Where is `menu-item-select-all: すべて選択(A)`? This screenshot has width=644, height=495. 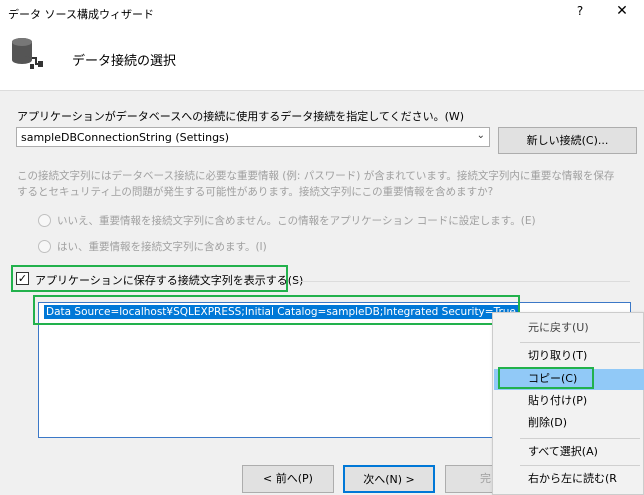
menu-item-select-all: すべて選択(A) is located at coordinates (563, 452).